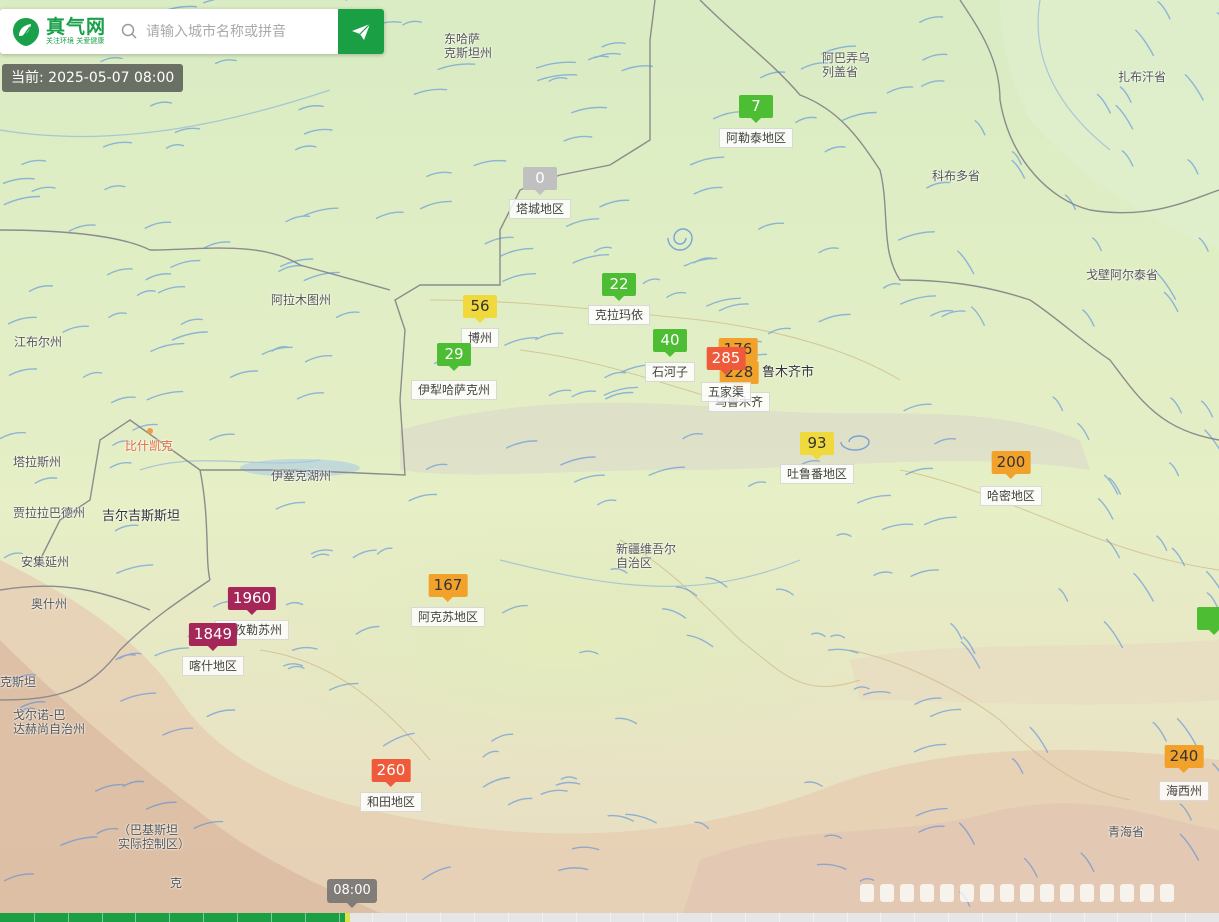 Image resolution: width=1219 pixels, height=922 pixels. I want to click on station-label: 阿勒泰地区, so click(756, 138).